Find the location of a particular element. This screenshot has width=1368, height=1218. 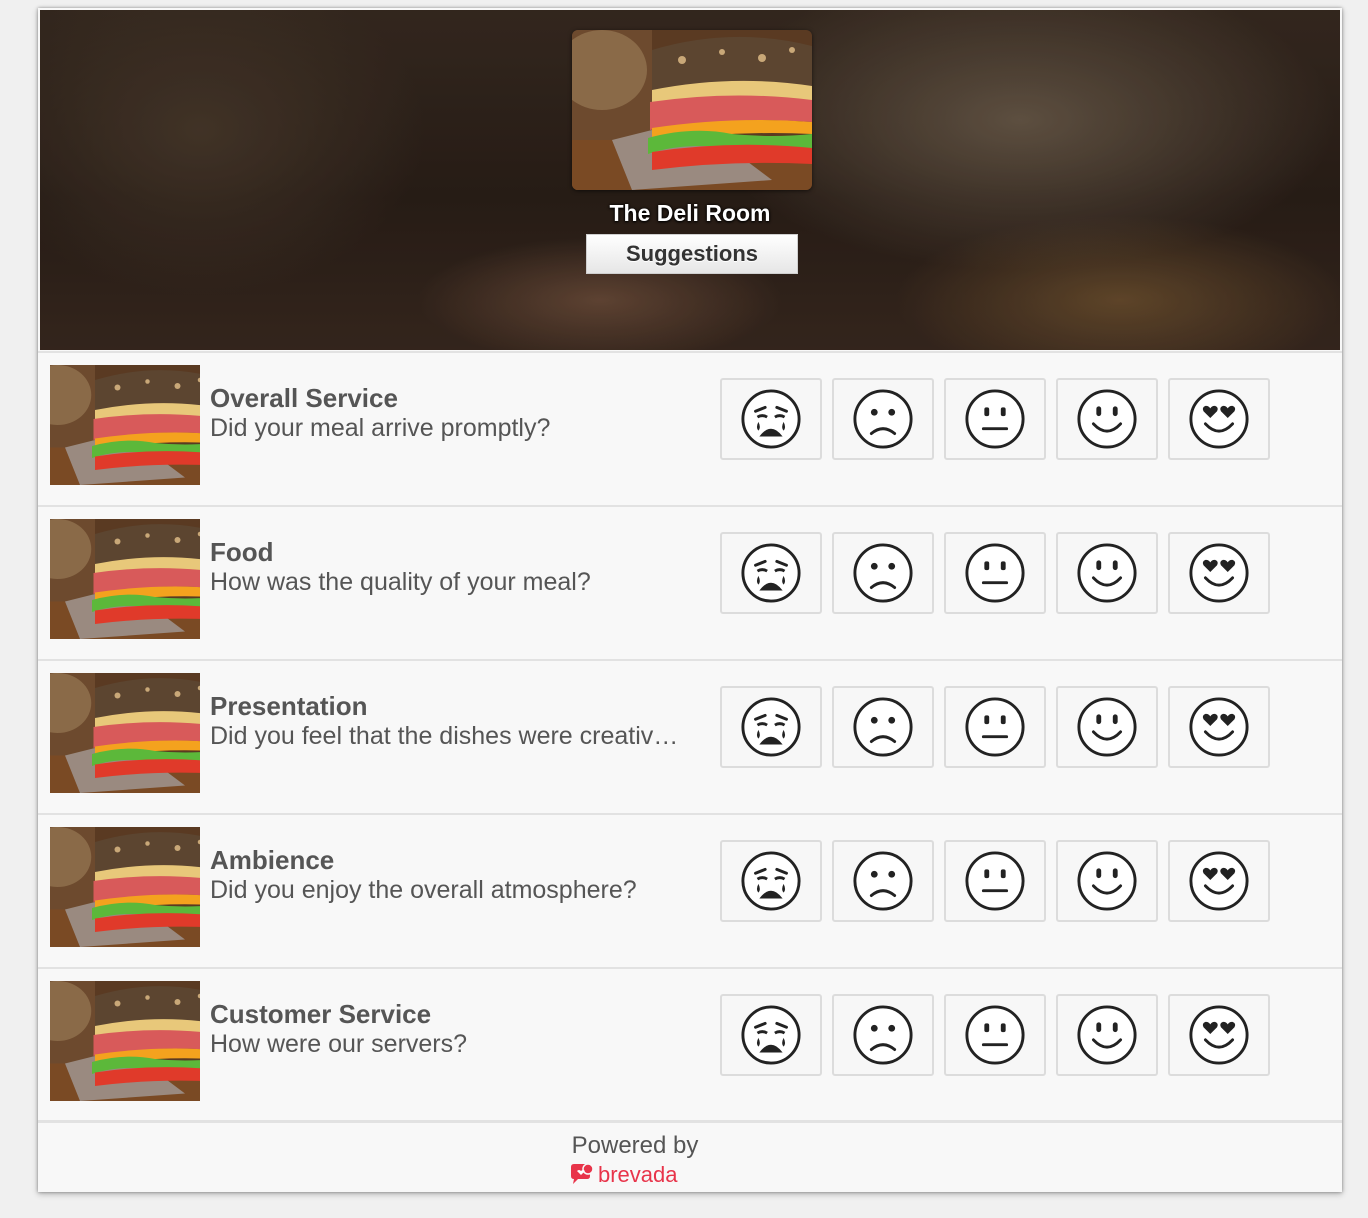

footer: Powered by brevada is located at coordinates (690, 1156).